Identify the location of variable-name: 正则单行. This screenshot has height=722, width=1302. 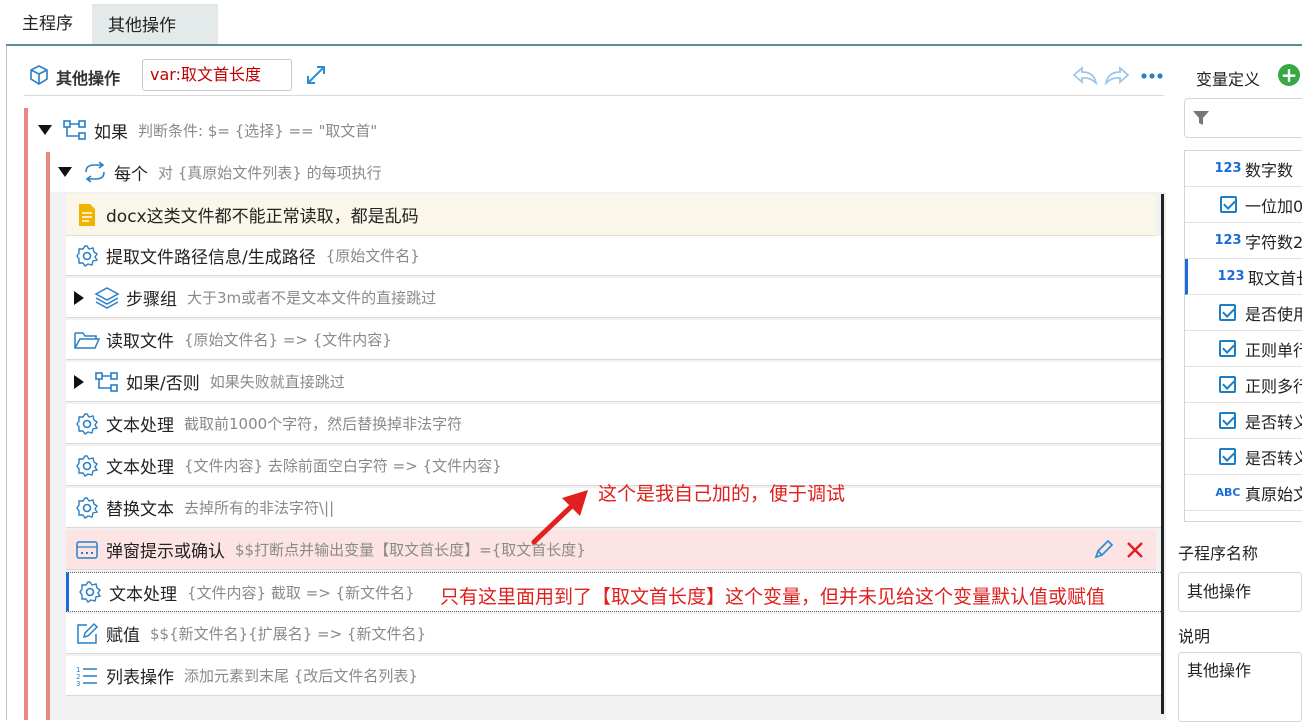
(1273, 350).